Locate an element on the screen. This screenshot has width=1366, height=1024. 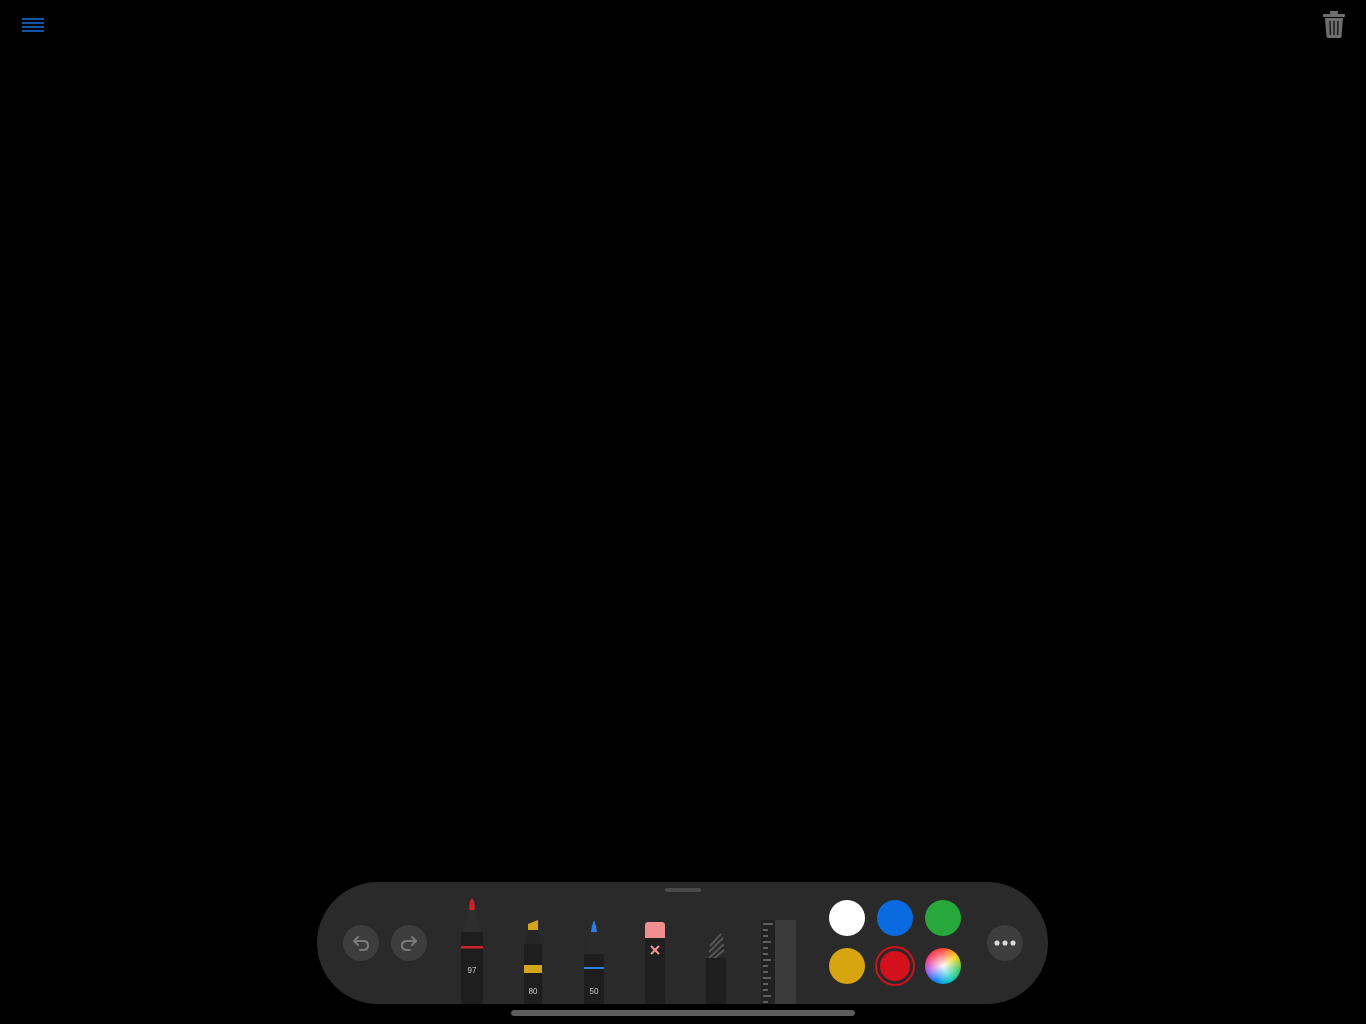
color-picker-wheel is located at coordinates (943, 966).